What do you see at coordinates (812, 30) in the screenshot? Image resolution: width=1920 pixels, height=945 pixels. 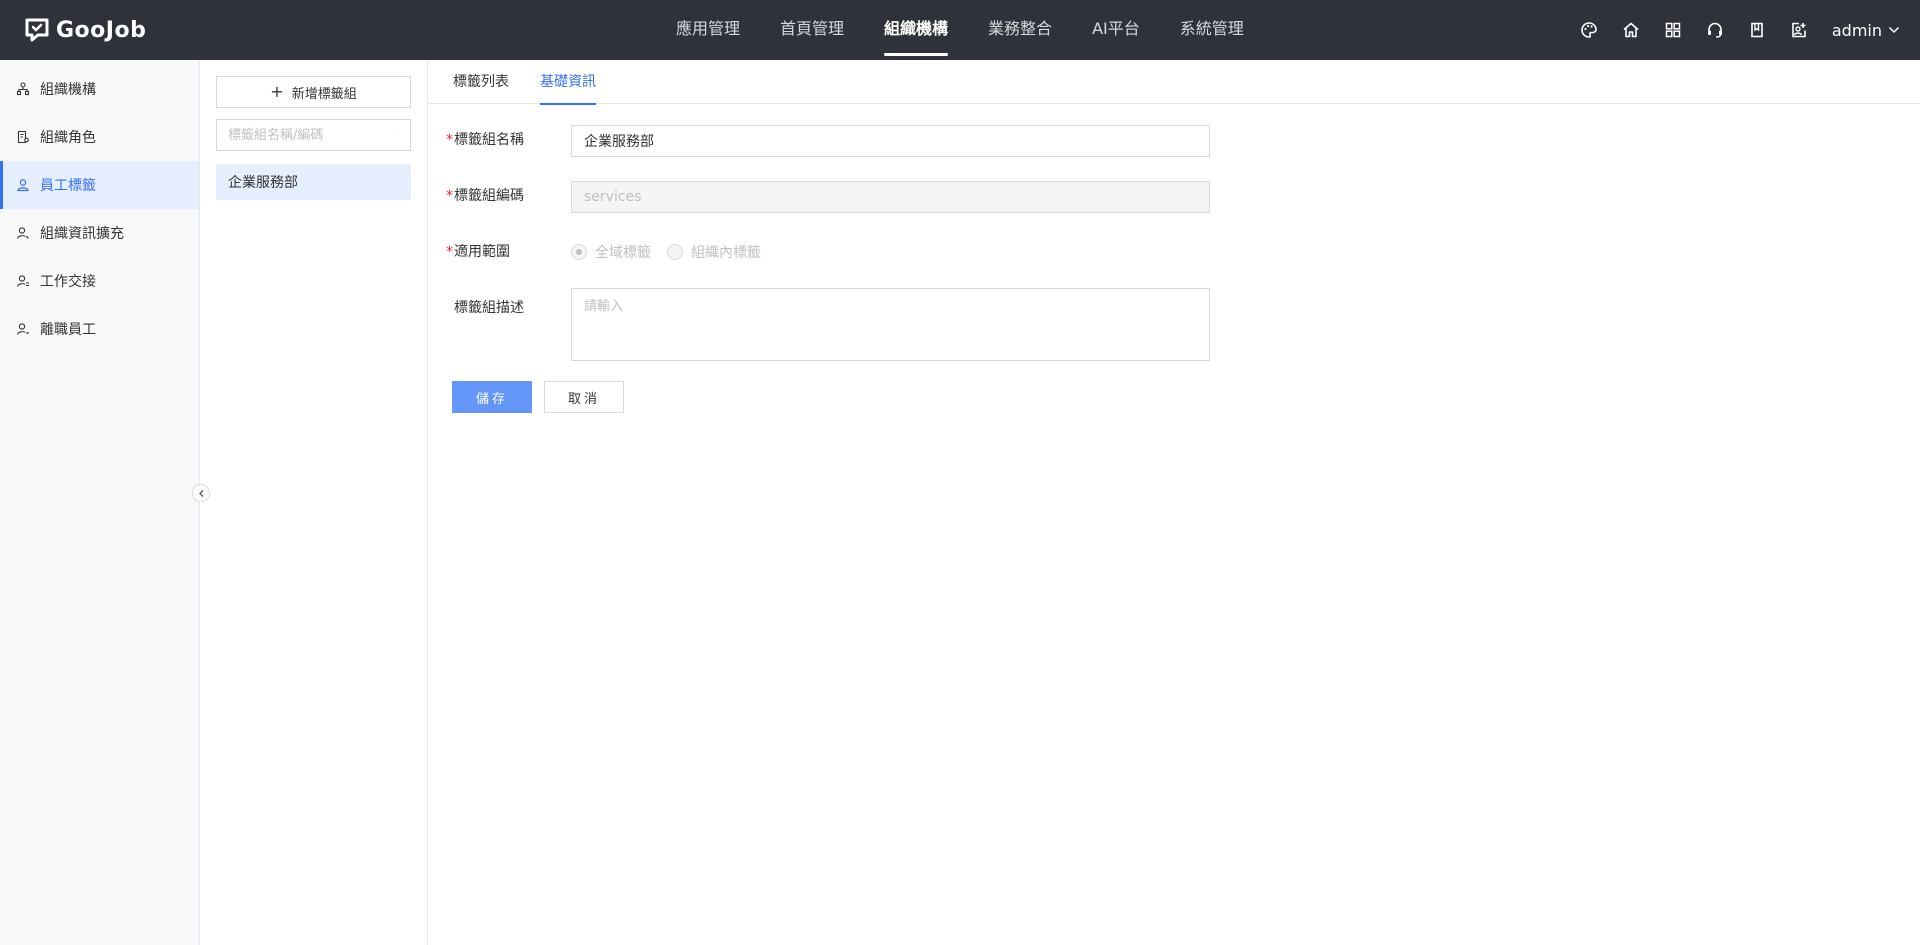 I see `topnav-home-management: 首頁管理` at bounding box center [812, 30].